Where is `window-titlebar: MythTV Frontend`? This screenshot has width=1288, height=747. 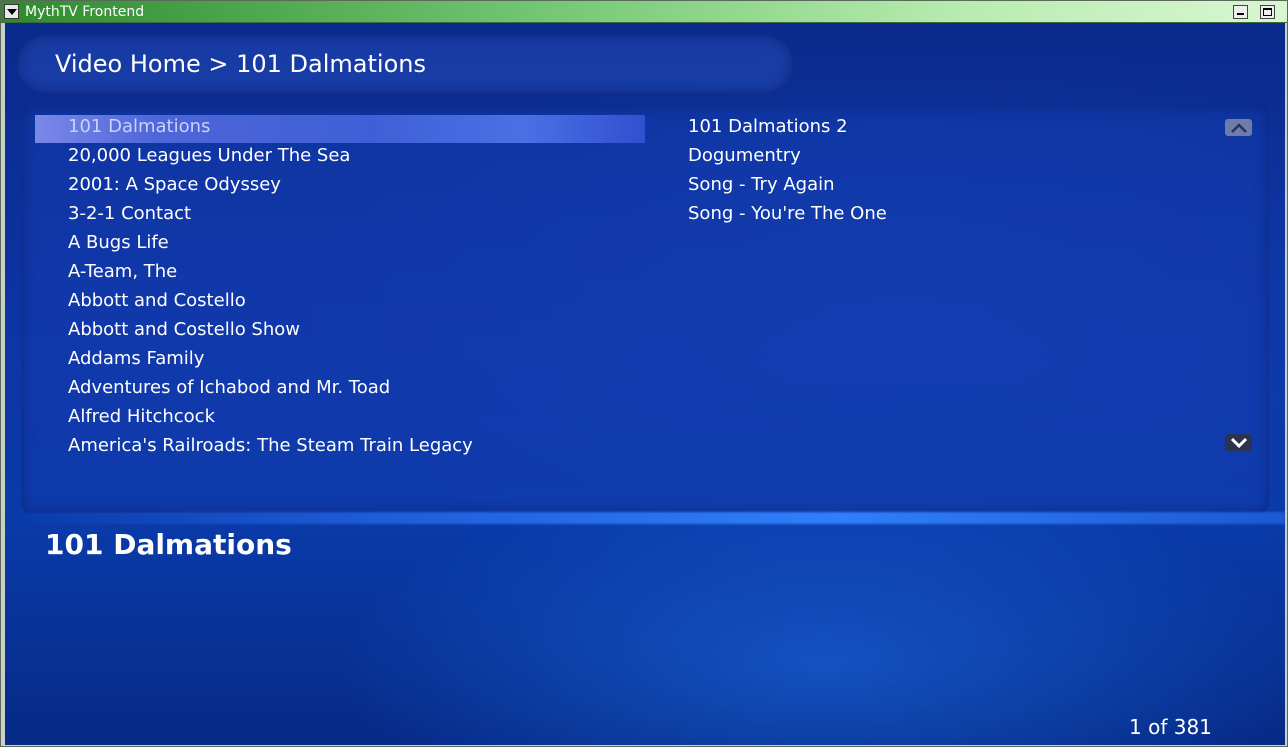 window-titlebar: MythTV Frontend is located at coordinates (644, 12).